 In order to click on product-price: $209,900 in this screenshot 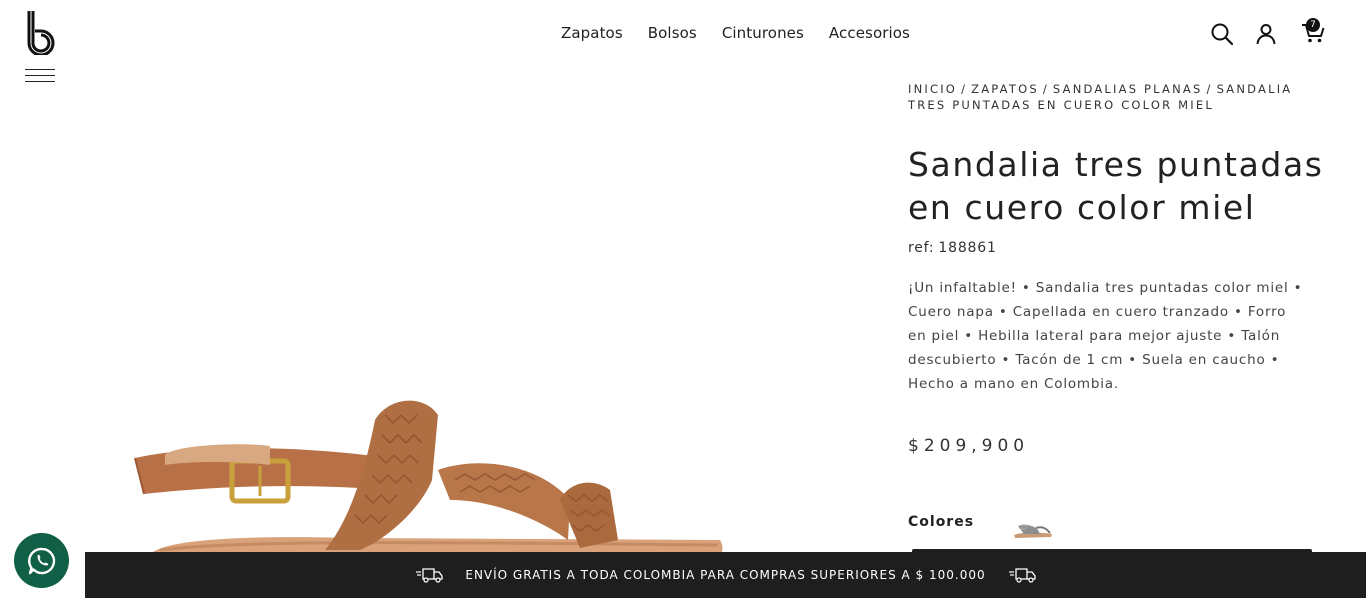, I will do `click(969, 446)`.